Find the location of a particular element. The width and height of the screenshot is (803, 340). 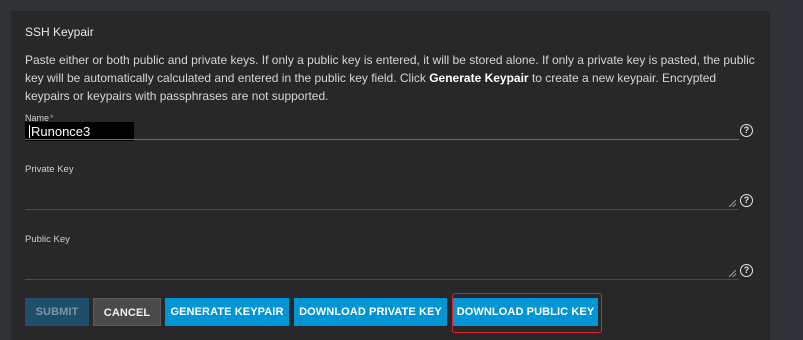

card-title: SSH Keypair is located at coordinates (59, 32).